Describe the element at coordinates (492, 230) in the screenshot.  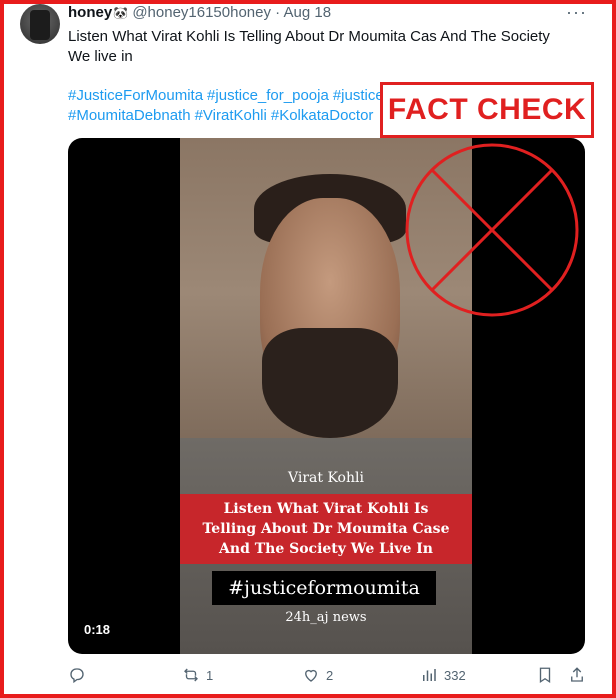
I see `cross-circle-icon` at that location.